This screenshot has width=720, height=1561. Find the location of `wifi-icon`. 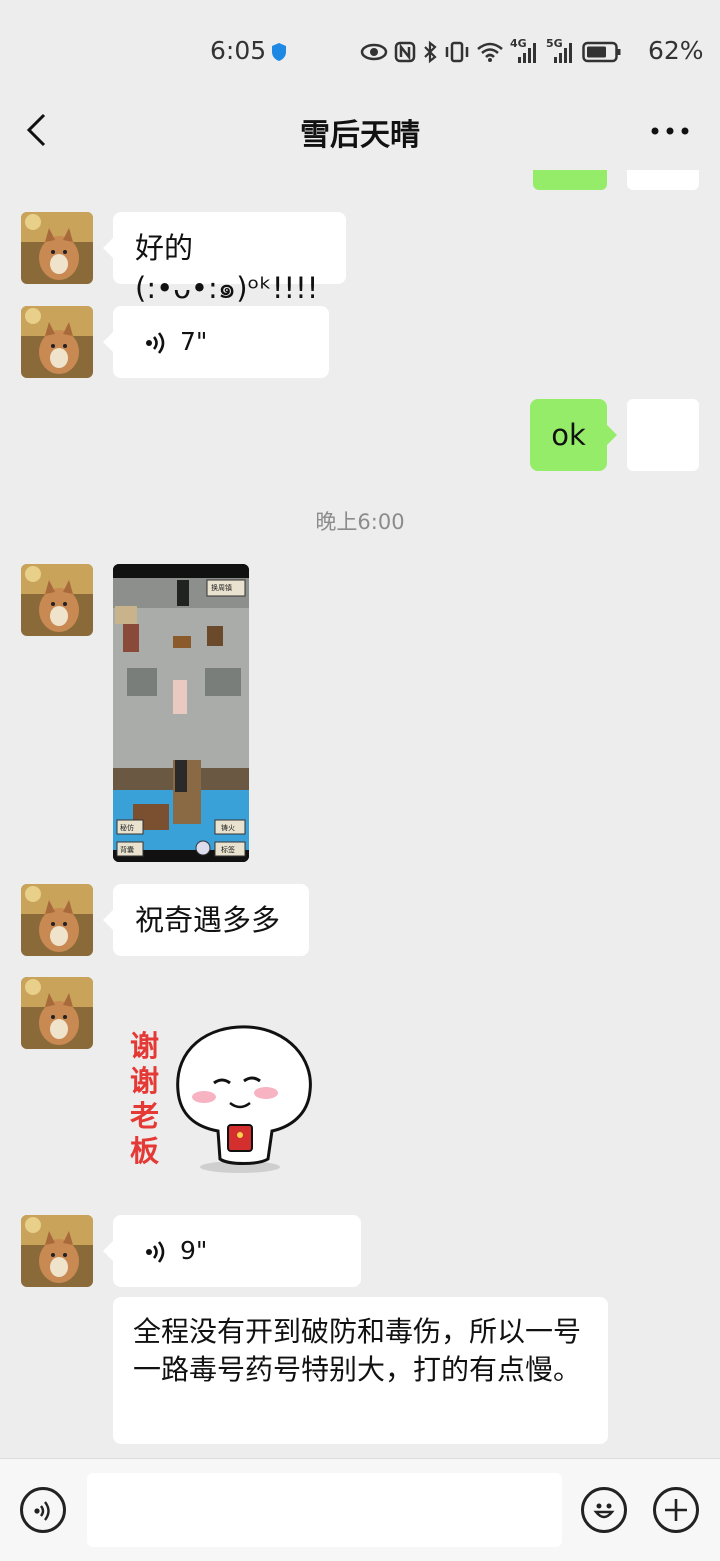

wifi-icon is located at coordinates (490, 52).